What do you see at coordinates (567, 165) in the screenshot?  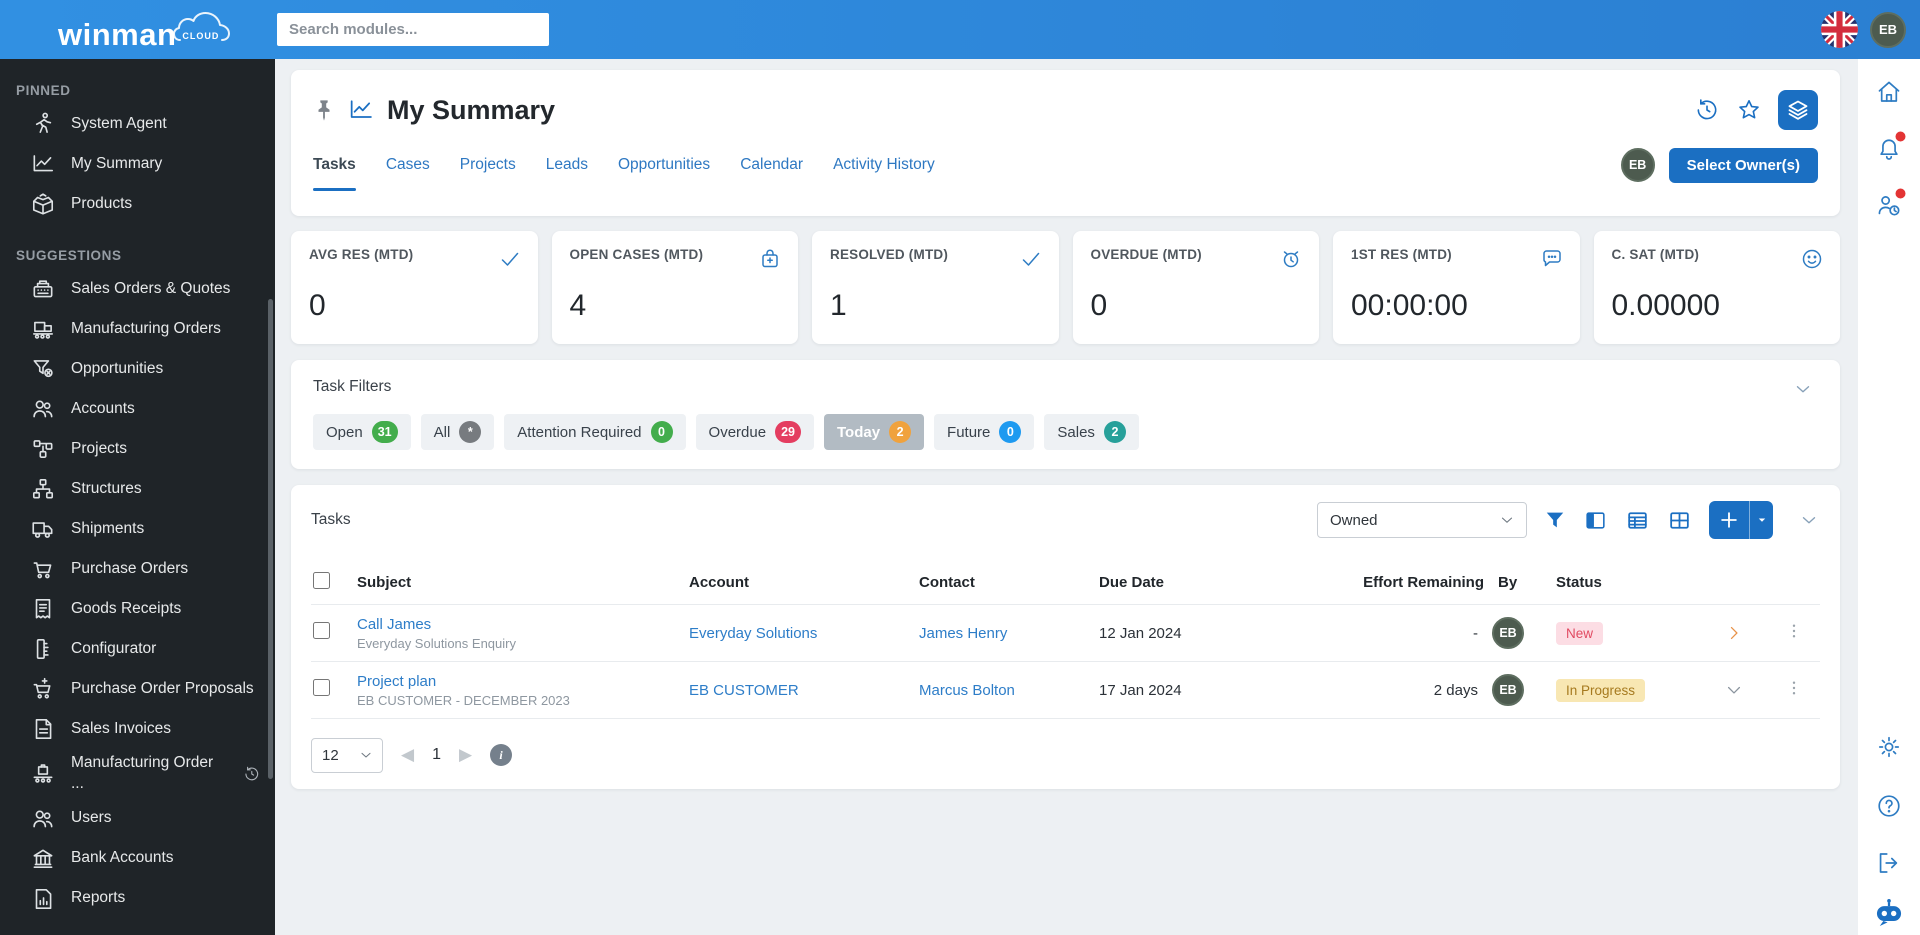 I see `tab-leads: Leads` at bounding box center [567, 165].